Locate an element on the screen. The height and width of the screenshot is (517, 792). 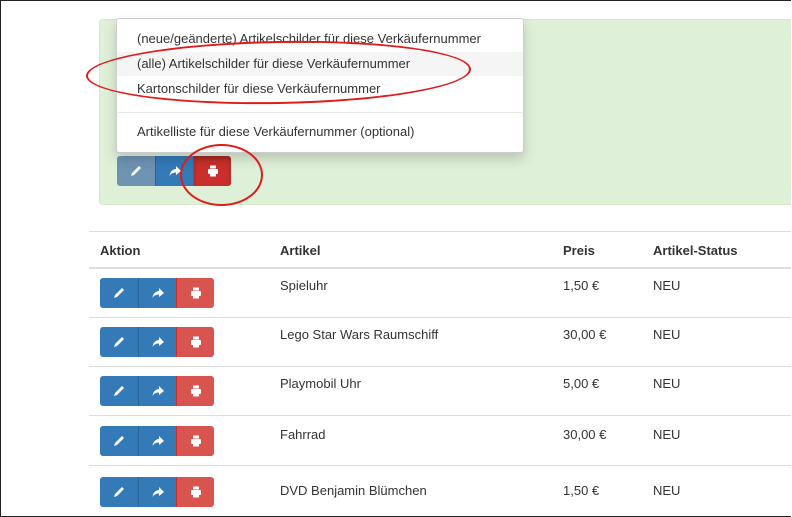
row-article: Fahrrad is located at coordinates (303, 434).